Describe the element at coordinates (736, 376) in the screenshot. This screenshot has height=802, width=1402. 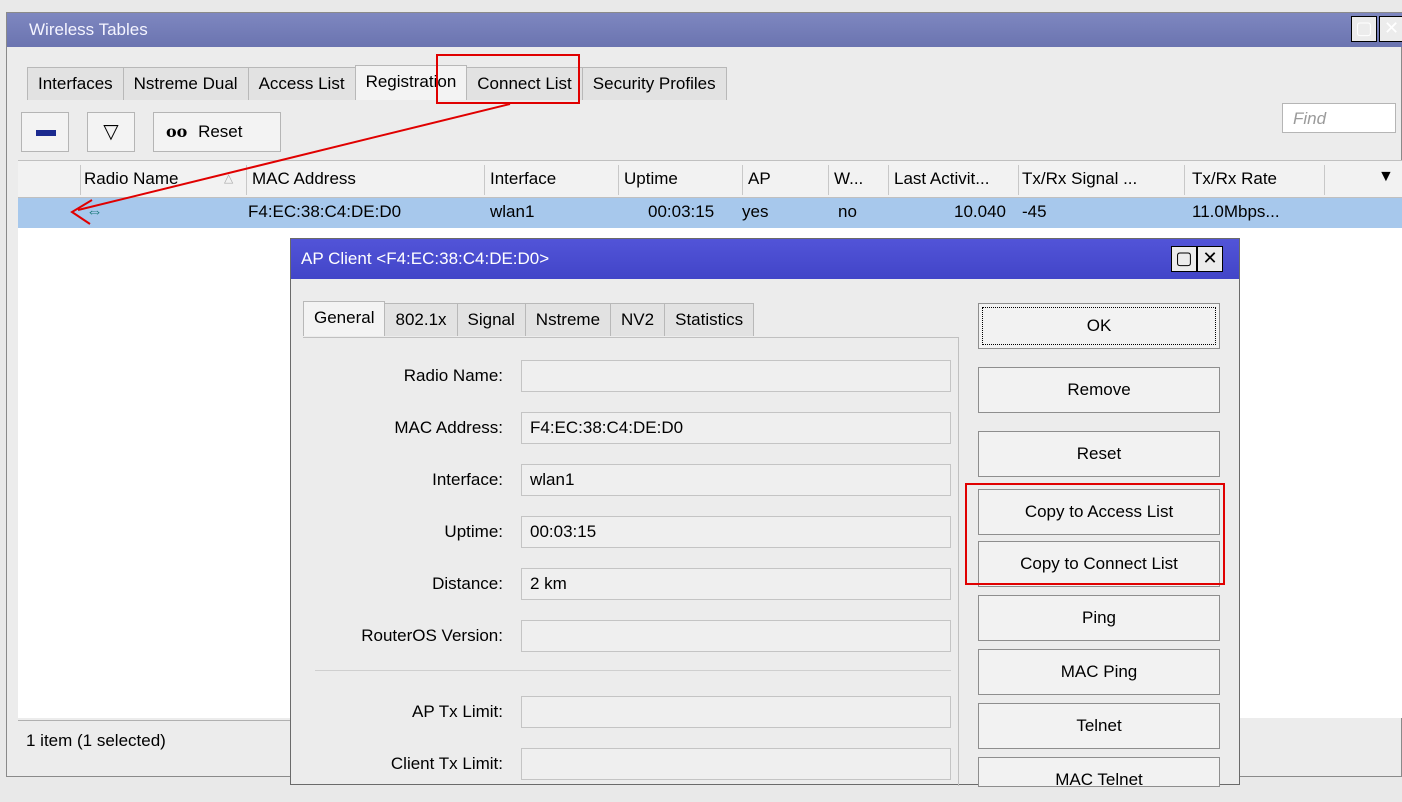
I see `radio-name-field` at that location.